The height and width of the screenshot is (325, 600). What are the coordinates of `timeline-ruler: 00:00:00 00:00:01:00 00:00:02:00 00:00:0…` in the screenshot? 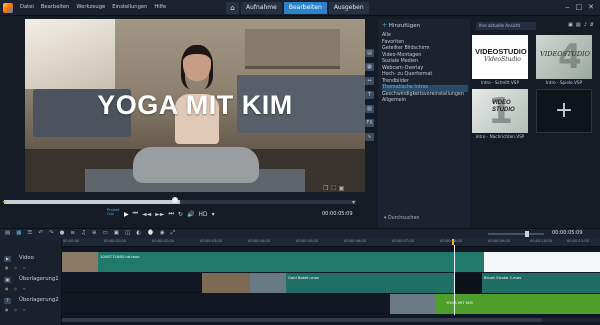 It's located at (331, 242).